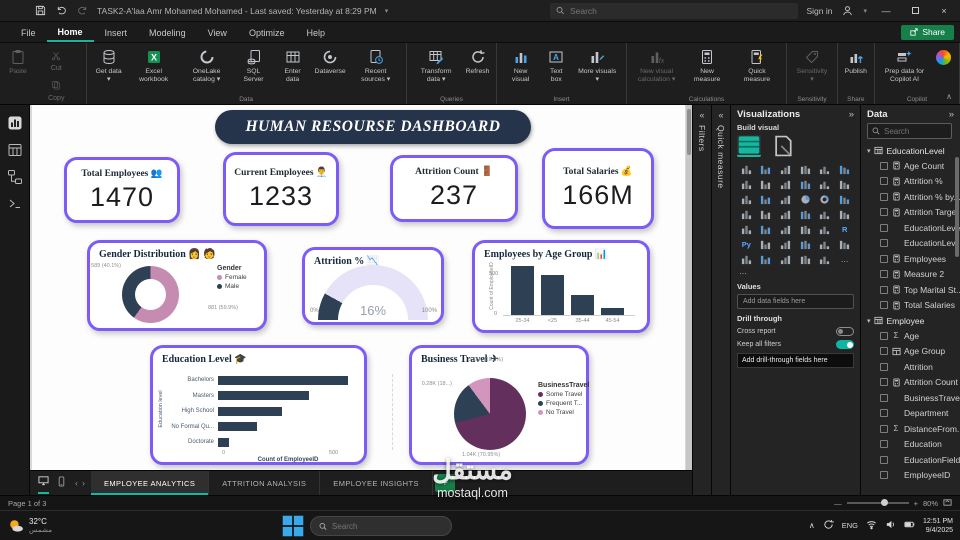 The width and height of the screenshot is (960, 540). Describe the element at coordinates (746, 184) in the screenshot. I see `line-chart-icon` at that location.